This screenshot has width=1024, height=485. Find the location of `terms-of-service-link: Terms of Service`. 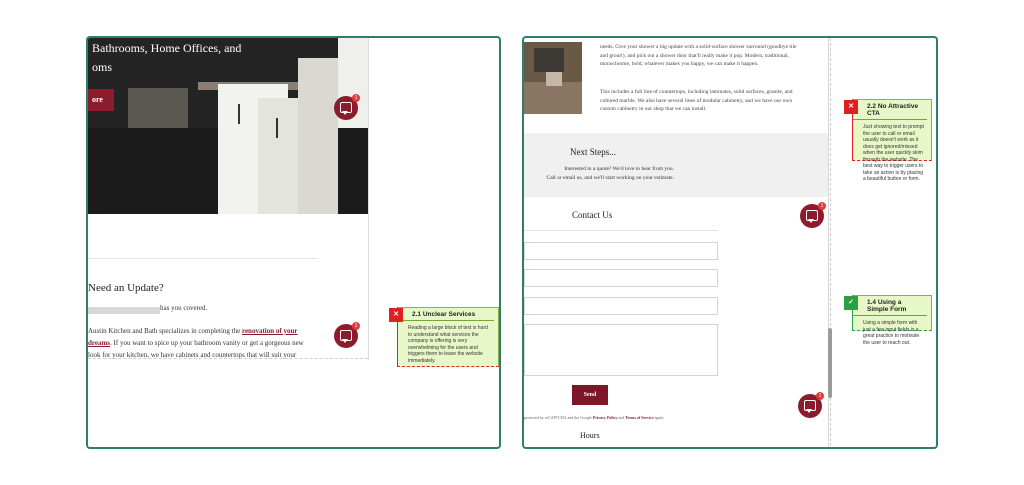

terms-of-service-link: Terms of Service is located at coordinates (639, 417).